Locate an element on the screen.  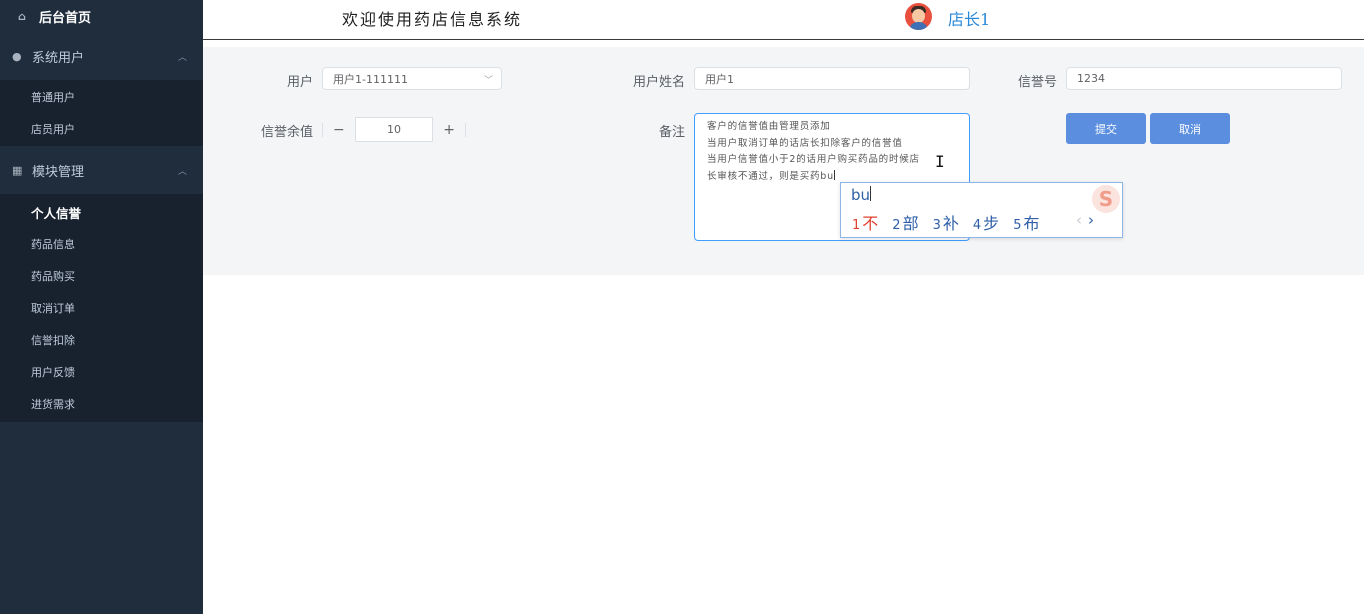
remark-line: 客户的信誉值由管理员添加 is located at coordinates (769, 126).